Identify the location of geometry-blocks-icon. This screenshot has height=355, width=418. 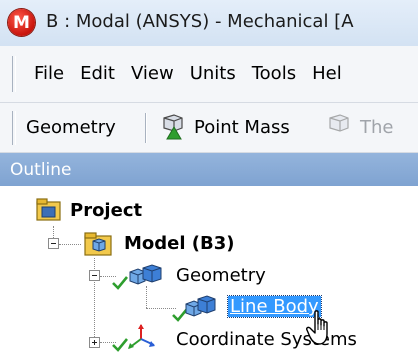
(145, 274).